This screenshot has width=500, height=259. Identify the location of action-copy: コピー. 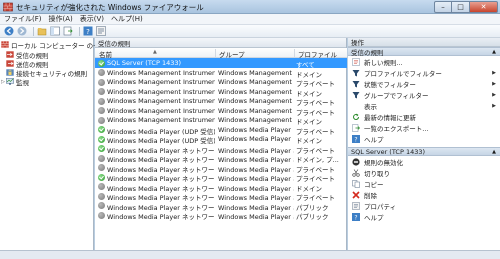
(424, 183).